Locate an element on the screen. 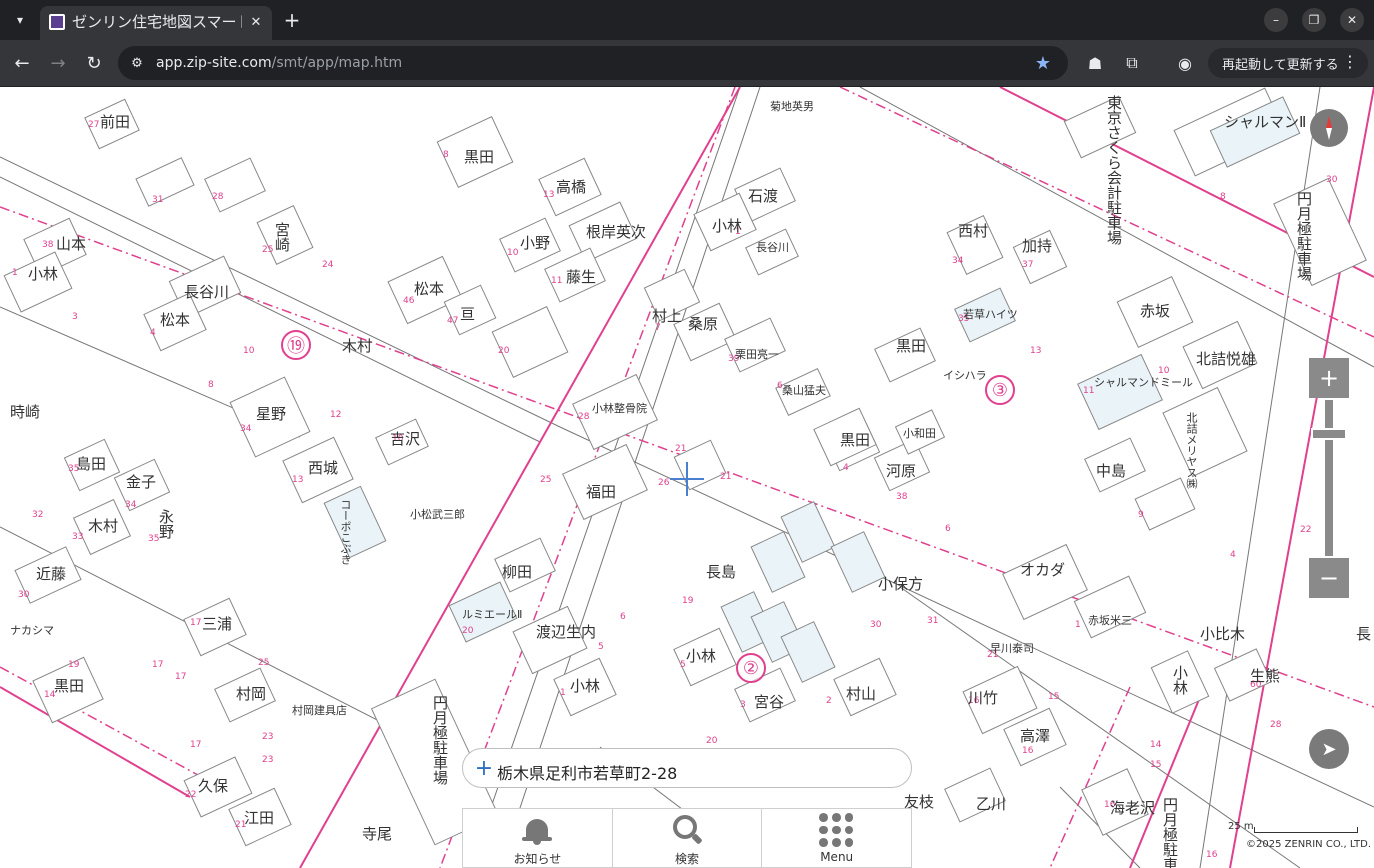 The height and width of the screenshot is (868, 1374). map-label: 西村 is located at coordinates (973, 231).